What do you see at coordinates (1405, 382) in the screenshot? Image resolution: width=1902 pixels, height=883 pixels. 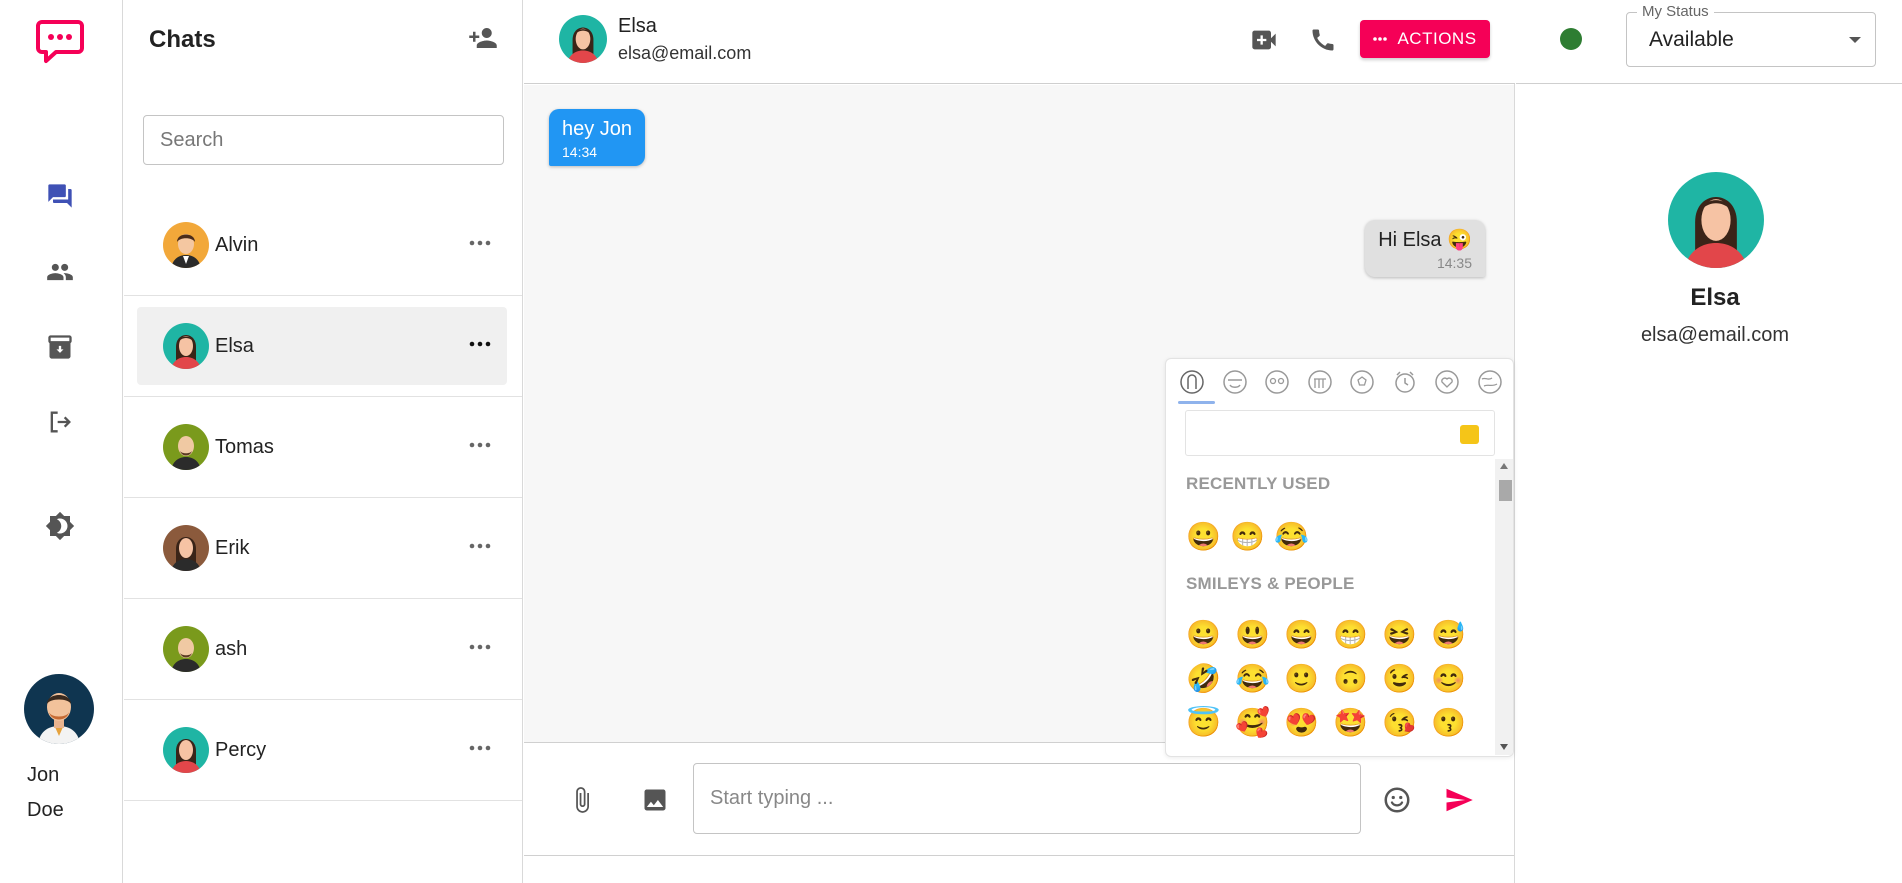 I see `objects-category-icon` at bounding box center [1405, 382].